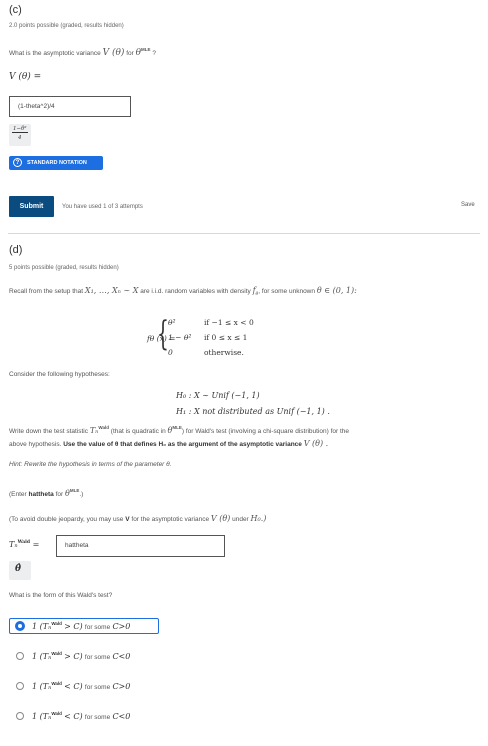 Image resolution: width=488 pixels, height=746 pixels. I want to click on option-1: 1 (TₙWald > C) for some C>0, so click(84, 626).